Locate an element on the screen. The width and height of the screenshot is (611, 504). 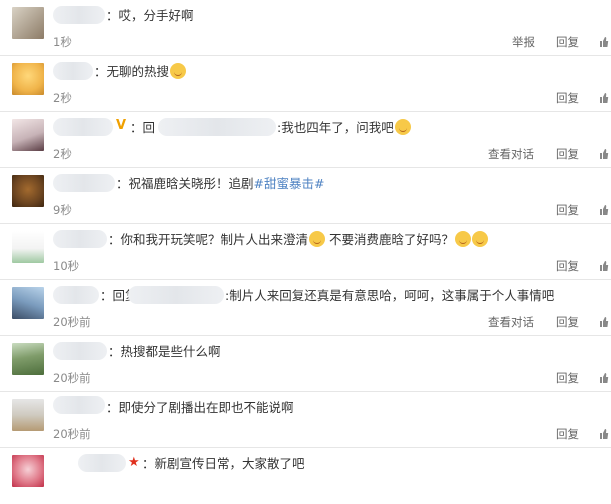
comment-reply-prefix: ：回 is located at coordinates (143, 127).